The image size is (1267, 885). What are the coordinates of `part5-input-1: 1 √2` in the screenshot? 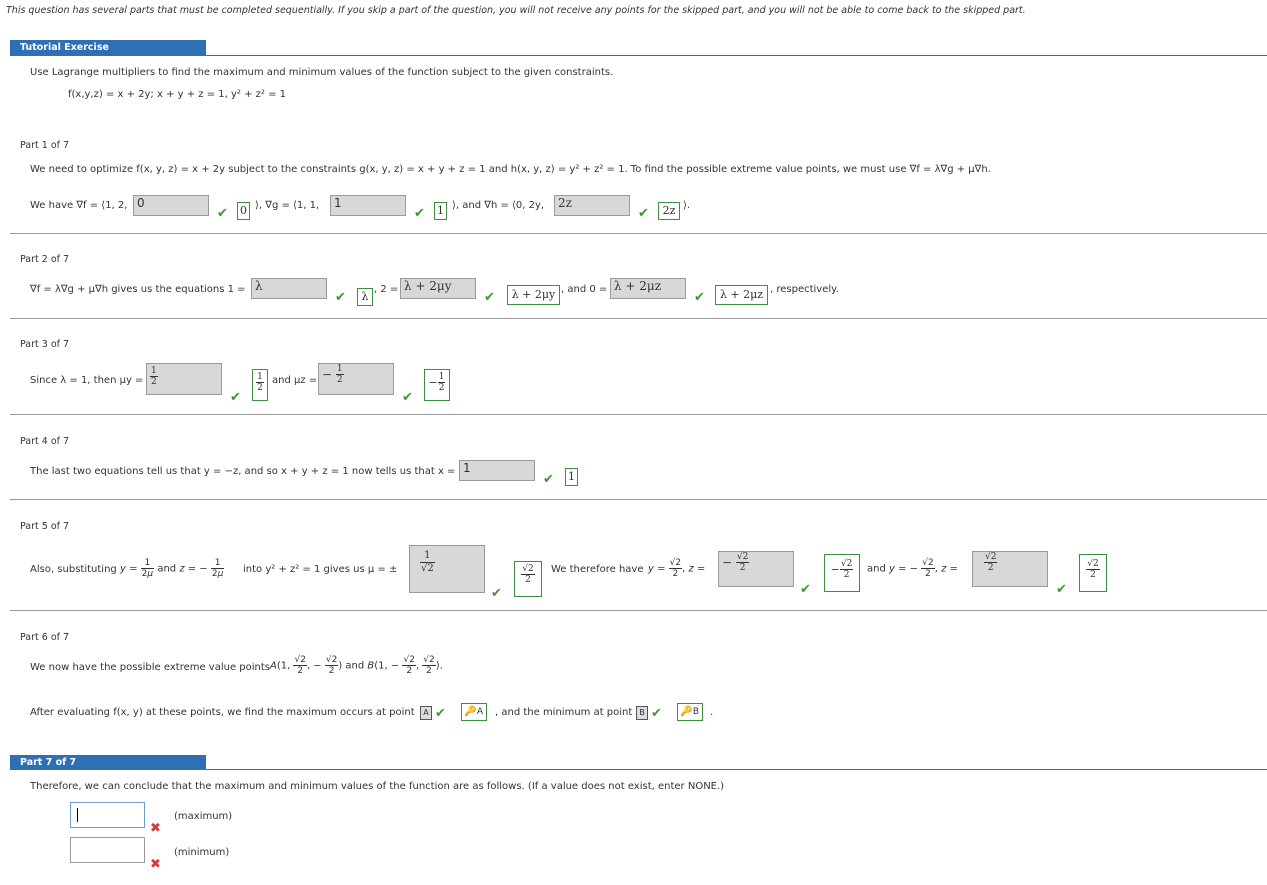 It's located at (447, 569).